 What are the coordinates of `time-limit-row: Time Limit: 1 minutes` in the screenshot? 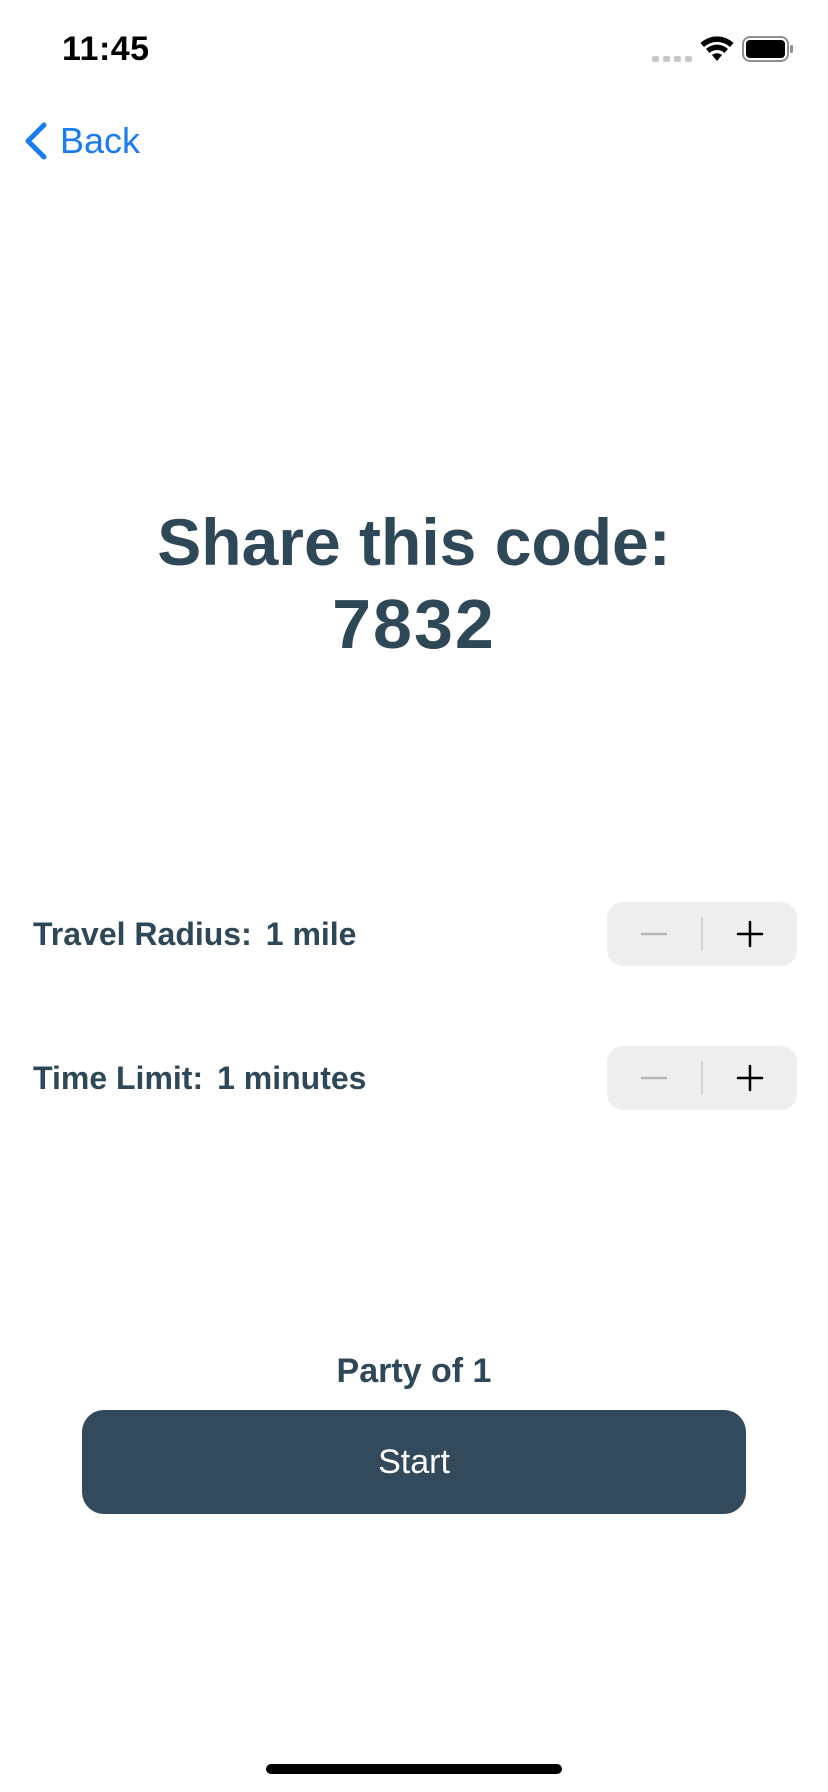 It's located at (414, 1078).